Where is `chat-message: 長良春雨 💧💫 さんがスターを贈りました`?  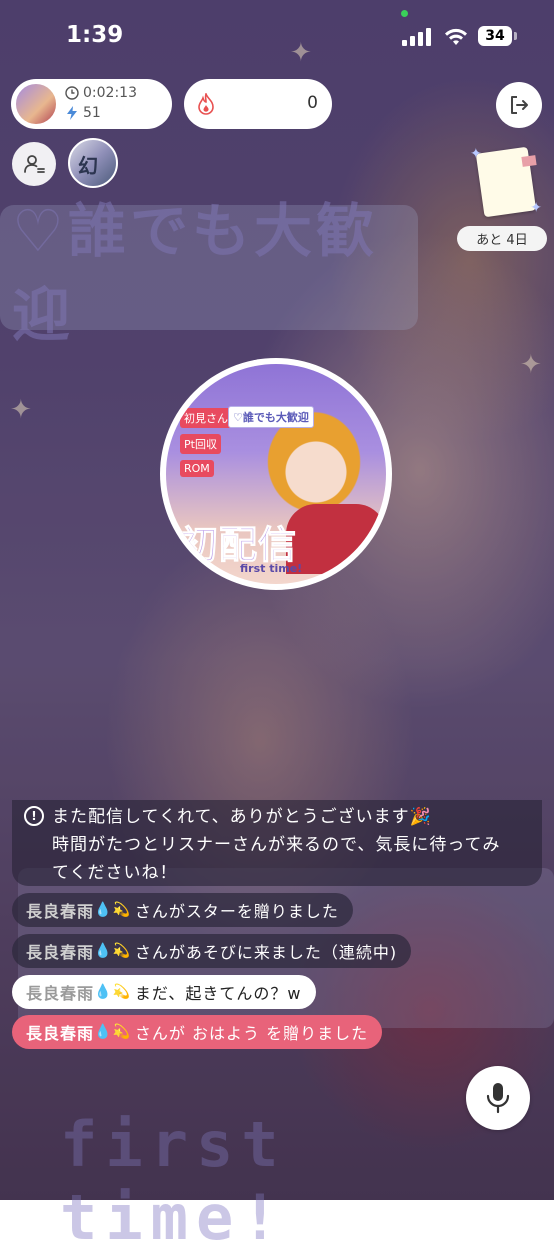
chat-message: 長良春雨 💧💫 さんがスターを贈りました is located at coordinates (182, 910).